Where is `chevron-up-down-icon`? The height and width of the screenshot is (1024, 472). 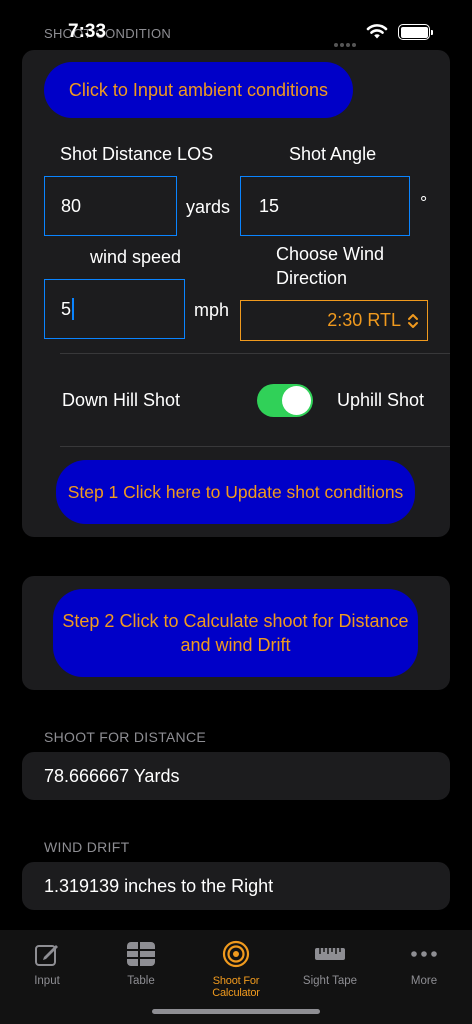
chevron-up-down-icon is located at coordinates (413, 320).